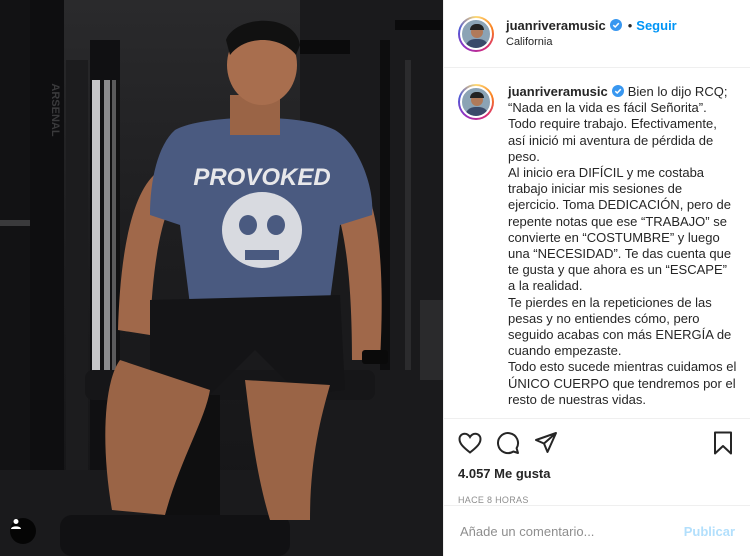 The height and width of the screenshot is (556, 750). Describe the element at coordinates (16, 524) in the screenshot. I see `user-tag-icon` at that location.